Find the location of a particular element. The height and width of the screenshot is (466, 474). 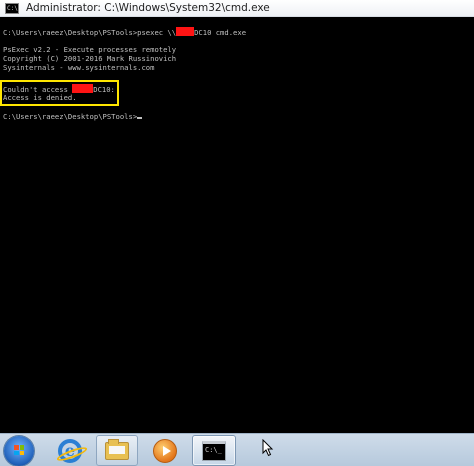

folder-icon is located at coordinates (117, 449).